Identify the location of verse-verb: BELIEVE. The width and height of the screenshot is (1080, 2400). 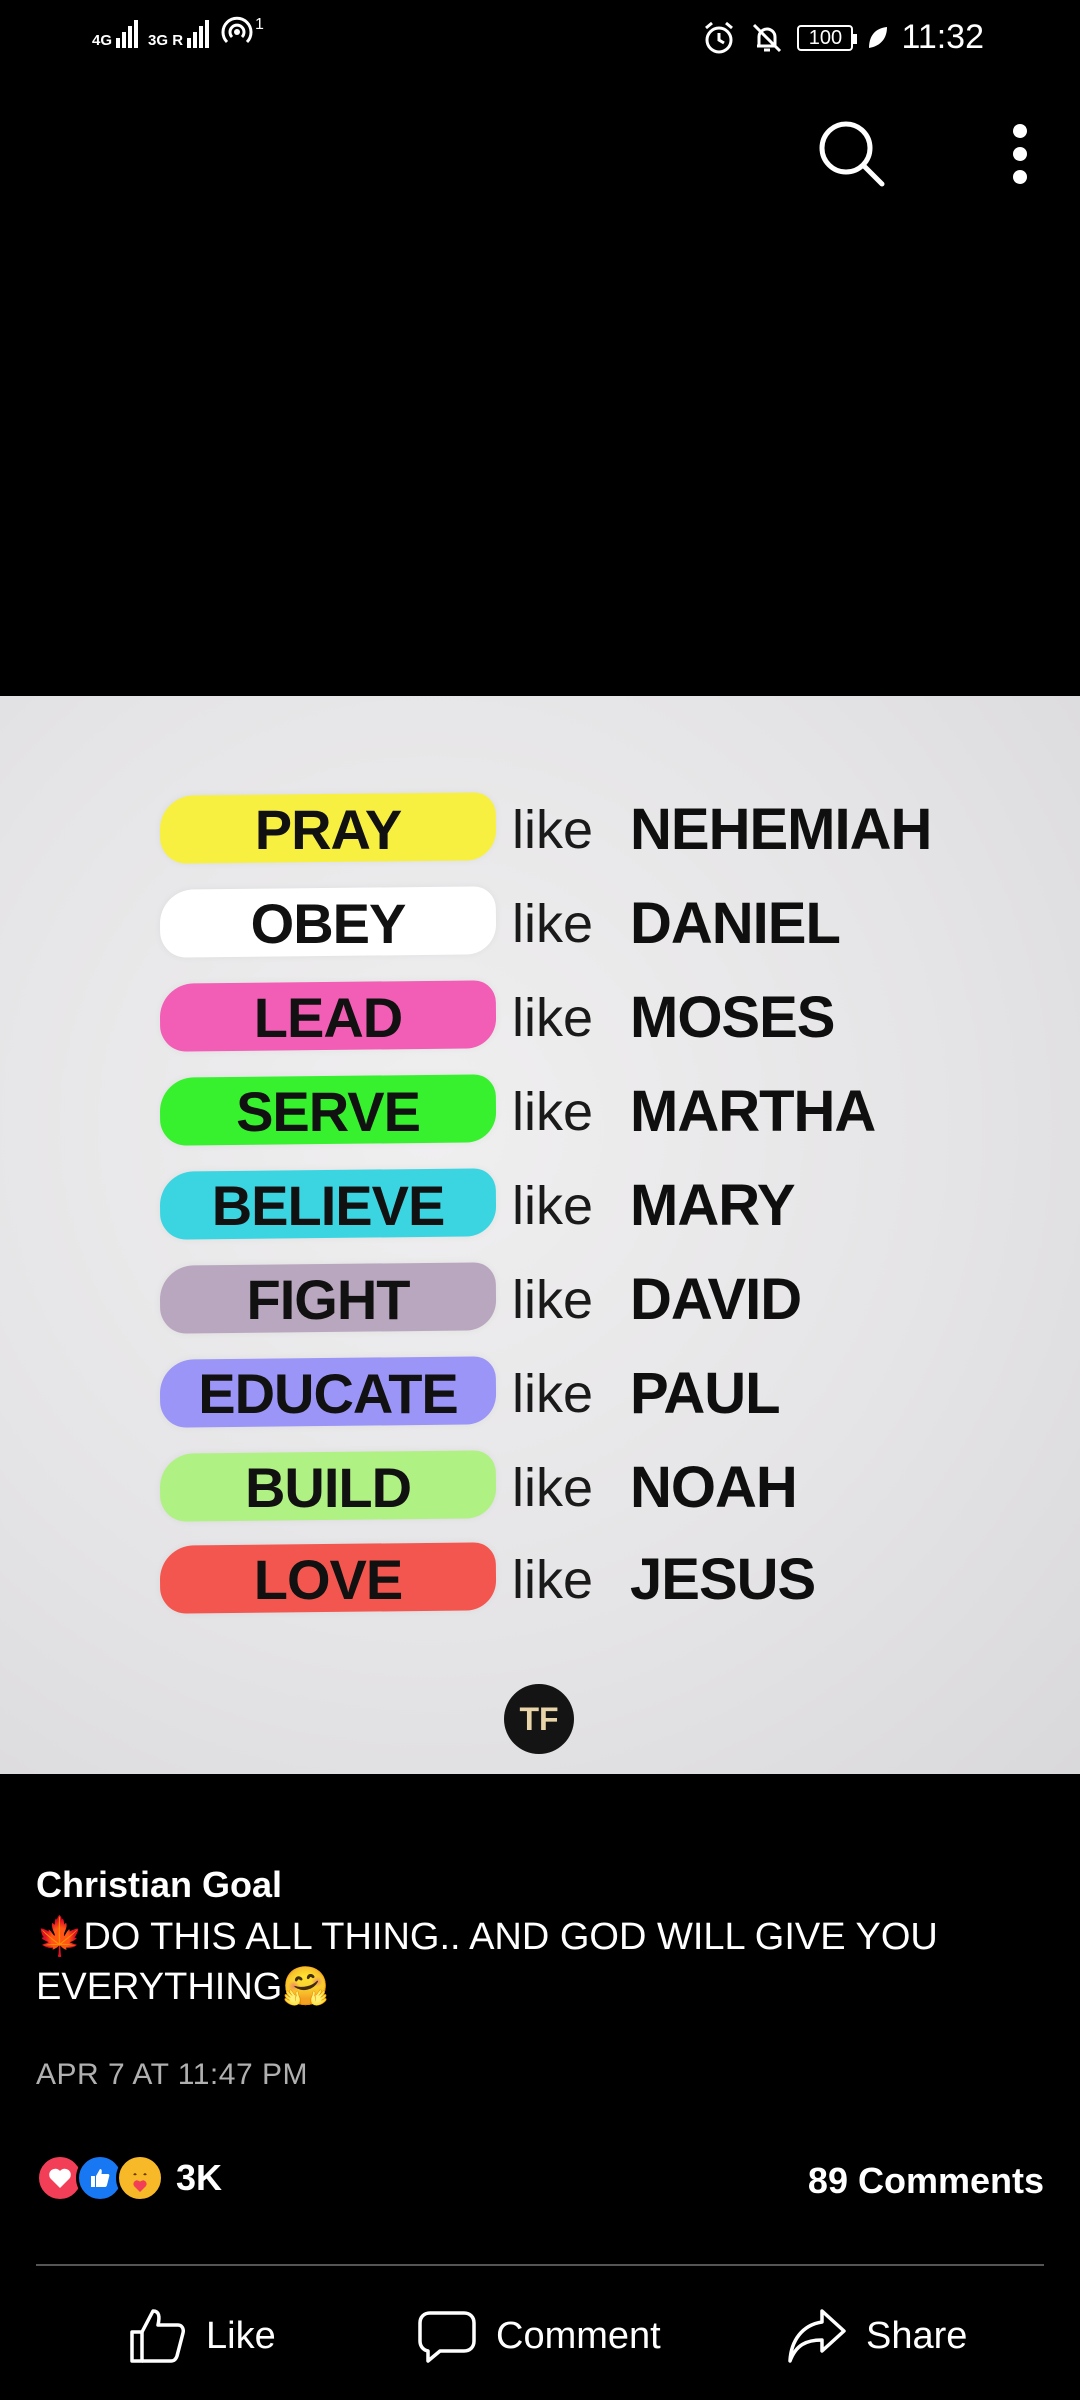
(328, 1205).